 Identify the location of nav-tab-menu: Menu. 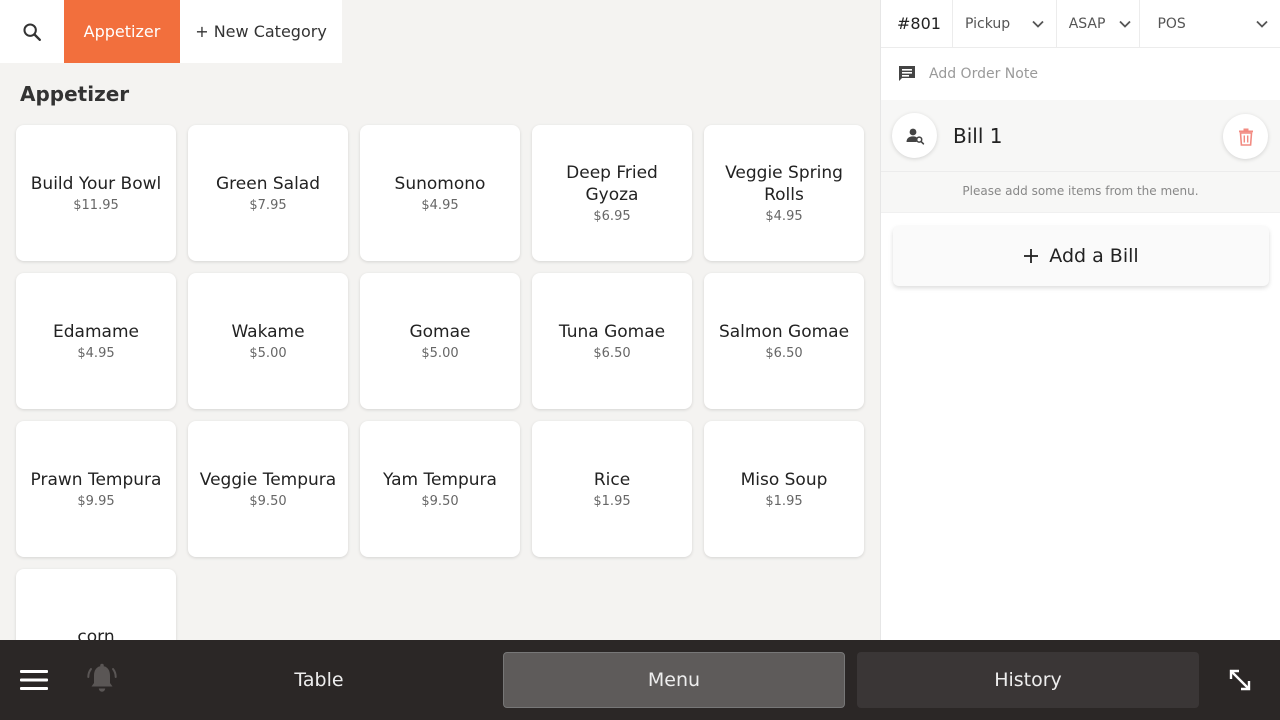
(674, 680).